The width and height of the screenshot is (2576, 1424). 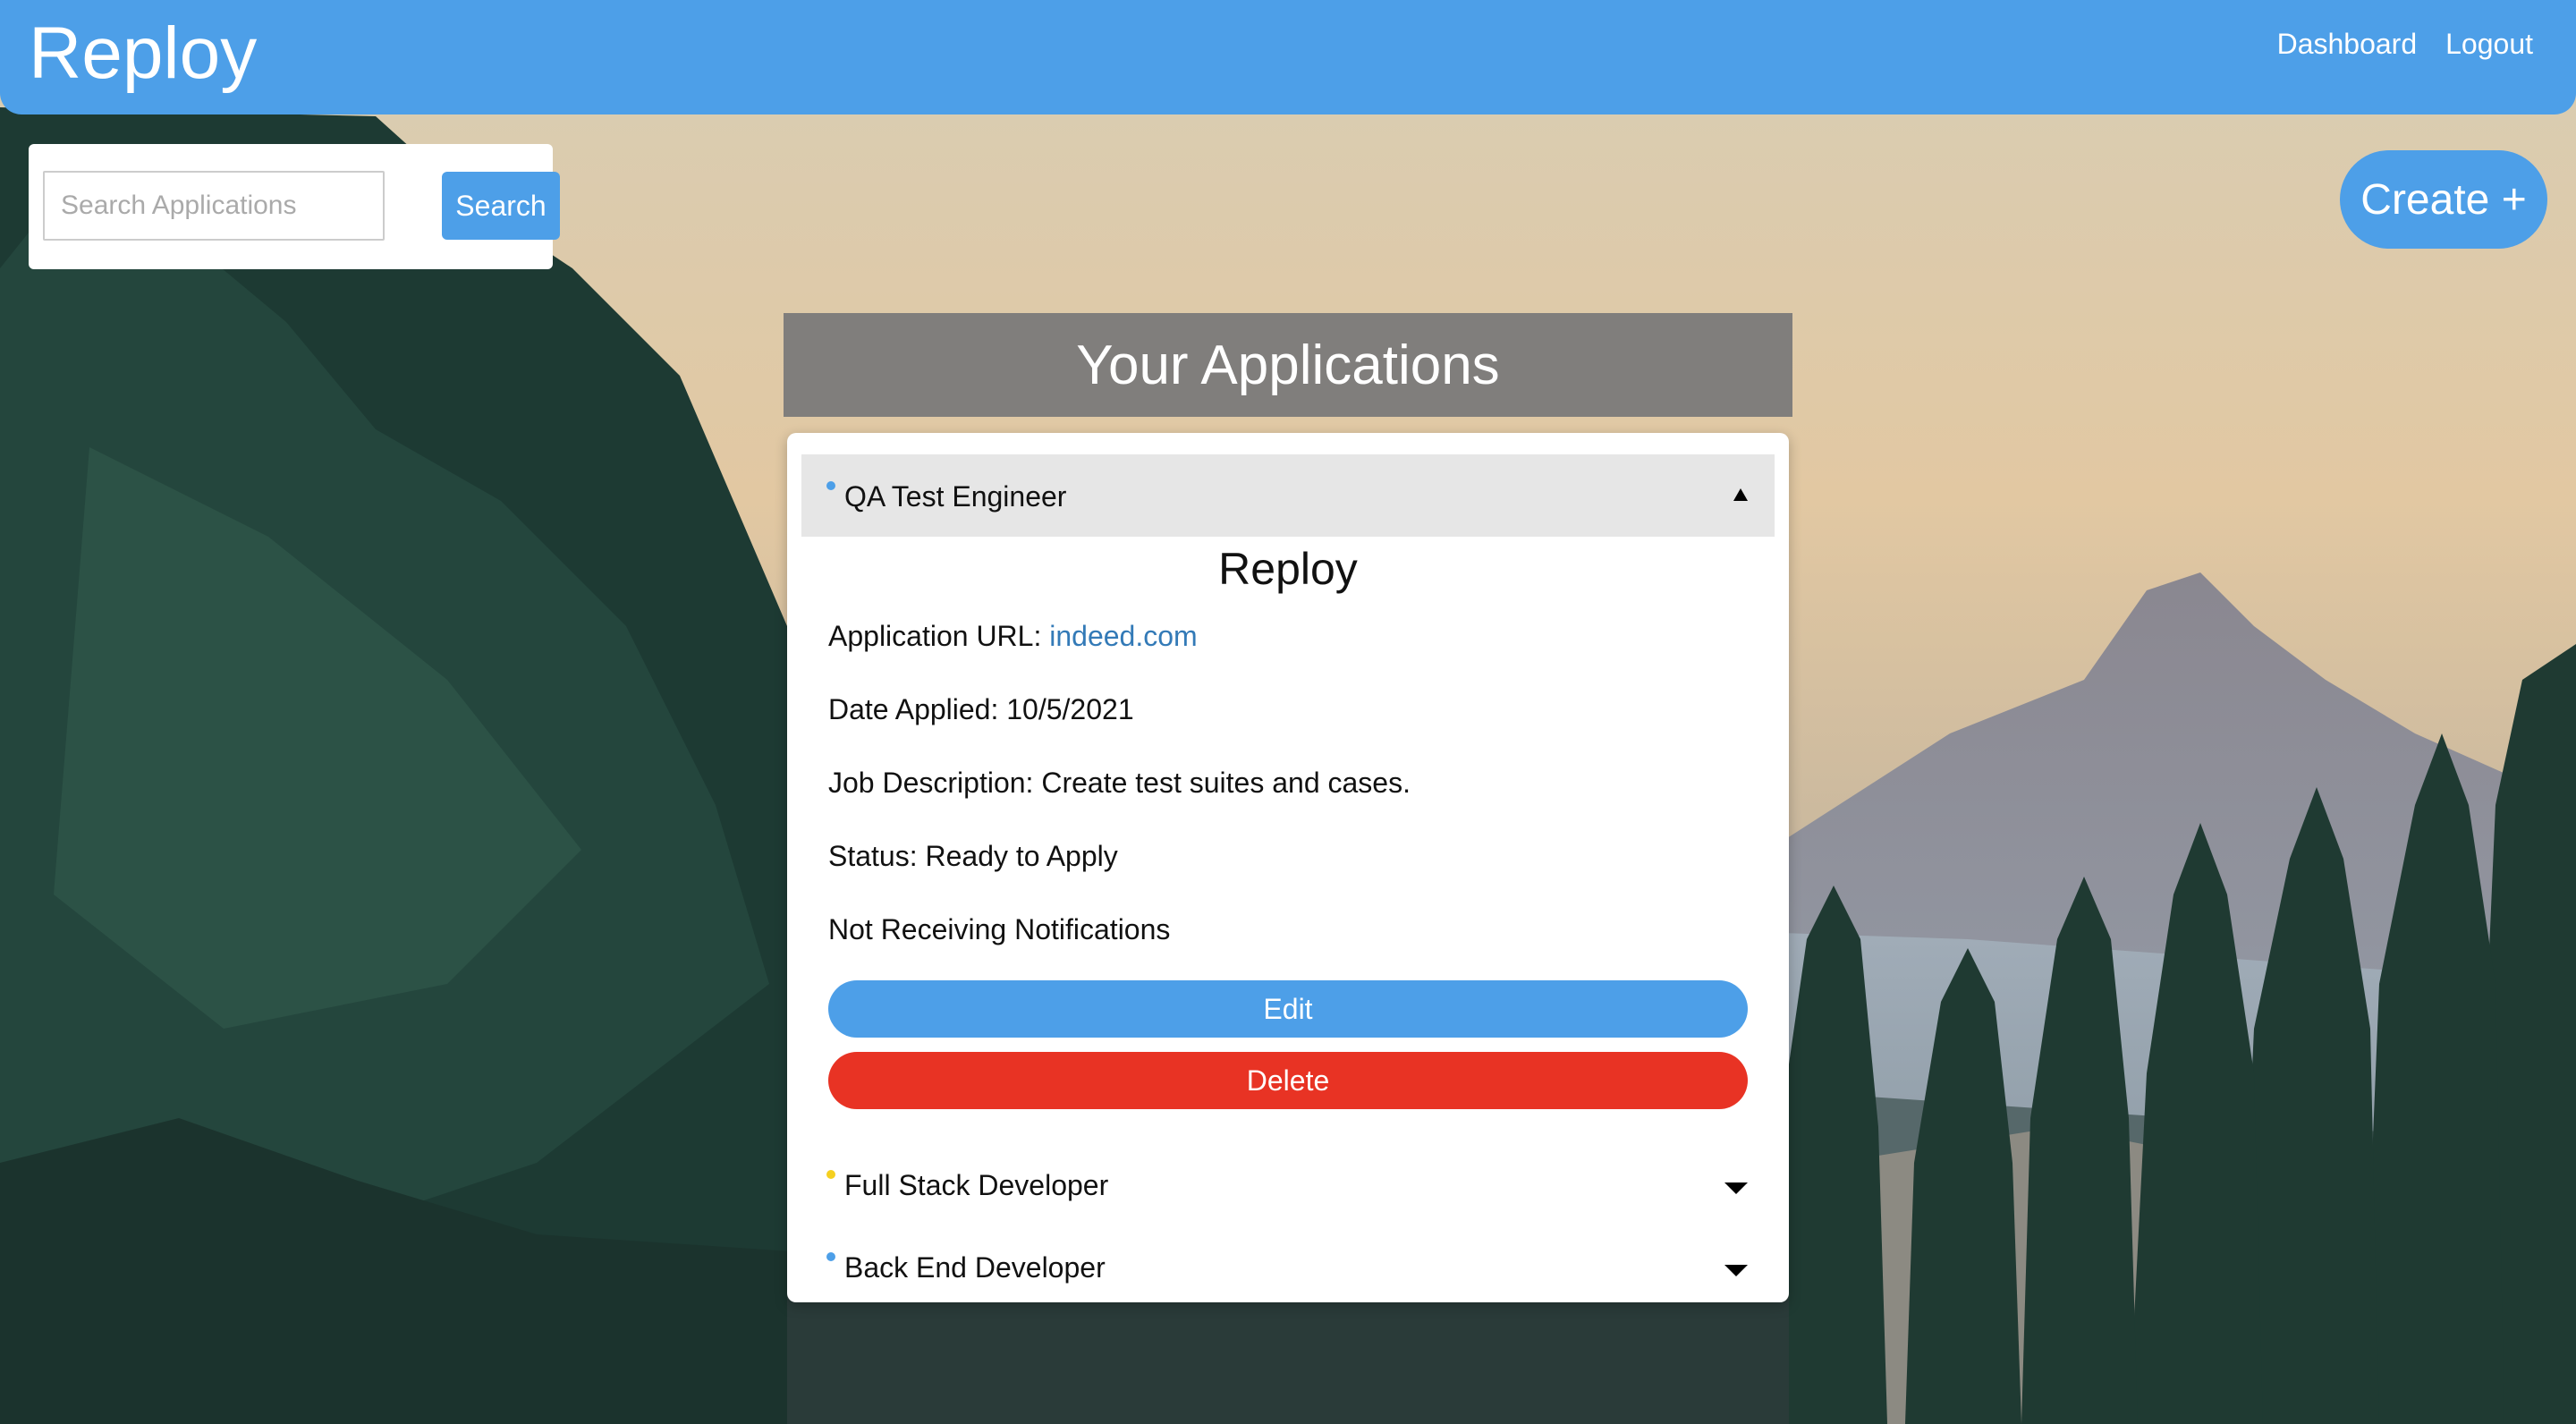 I want to click on nav-logout-link: Logout, so click(x=2489, y=43).